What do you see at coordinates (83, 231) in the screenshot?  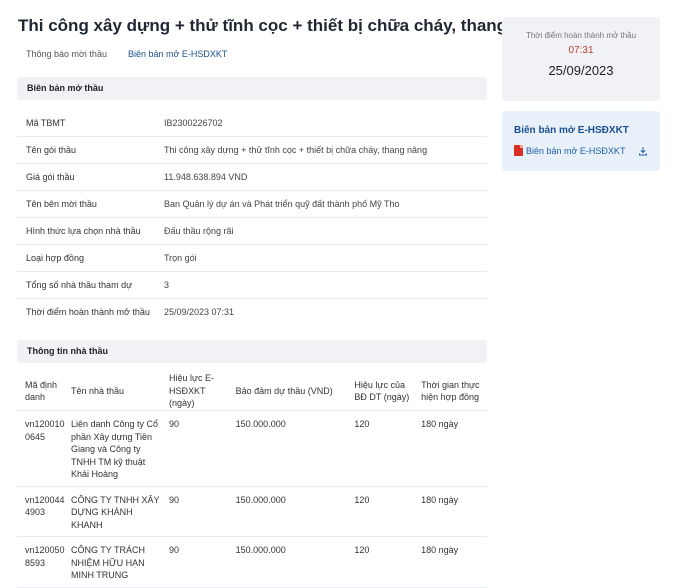 I see `info-label: Hình thức lựa chọn nhà thầu` at bounding box center [83, 231].